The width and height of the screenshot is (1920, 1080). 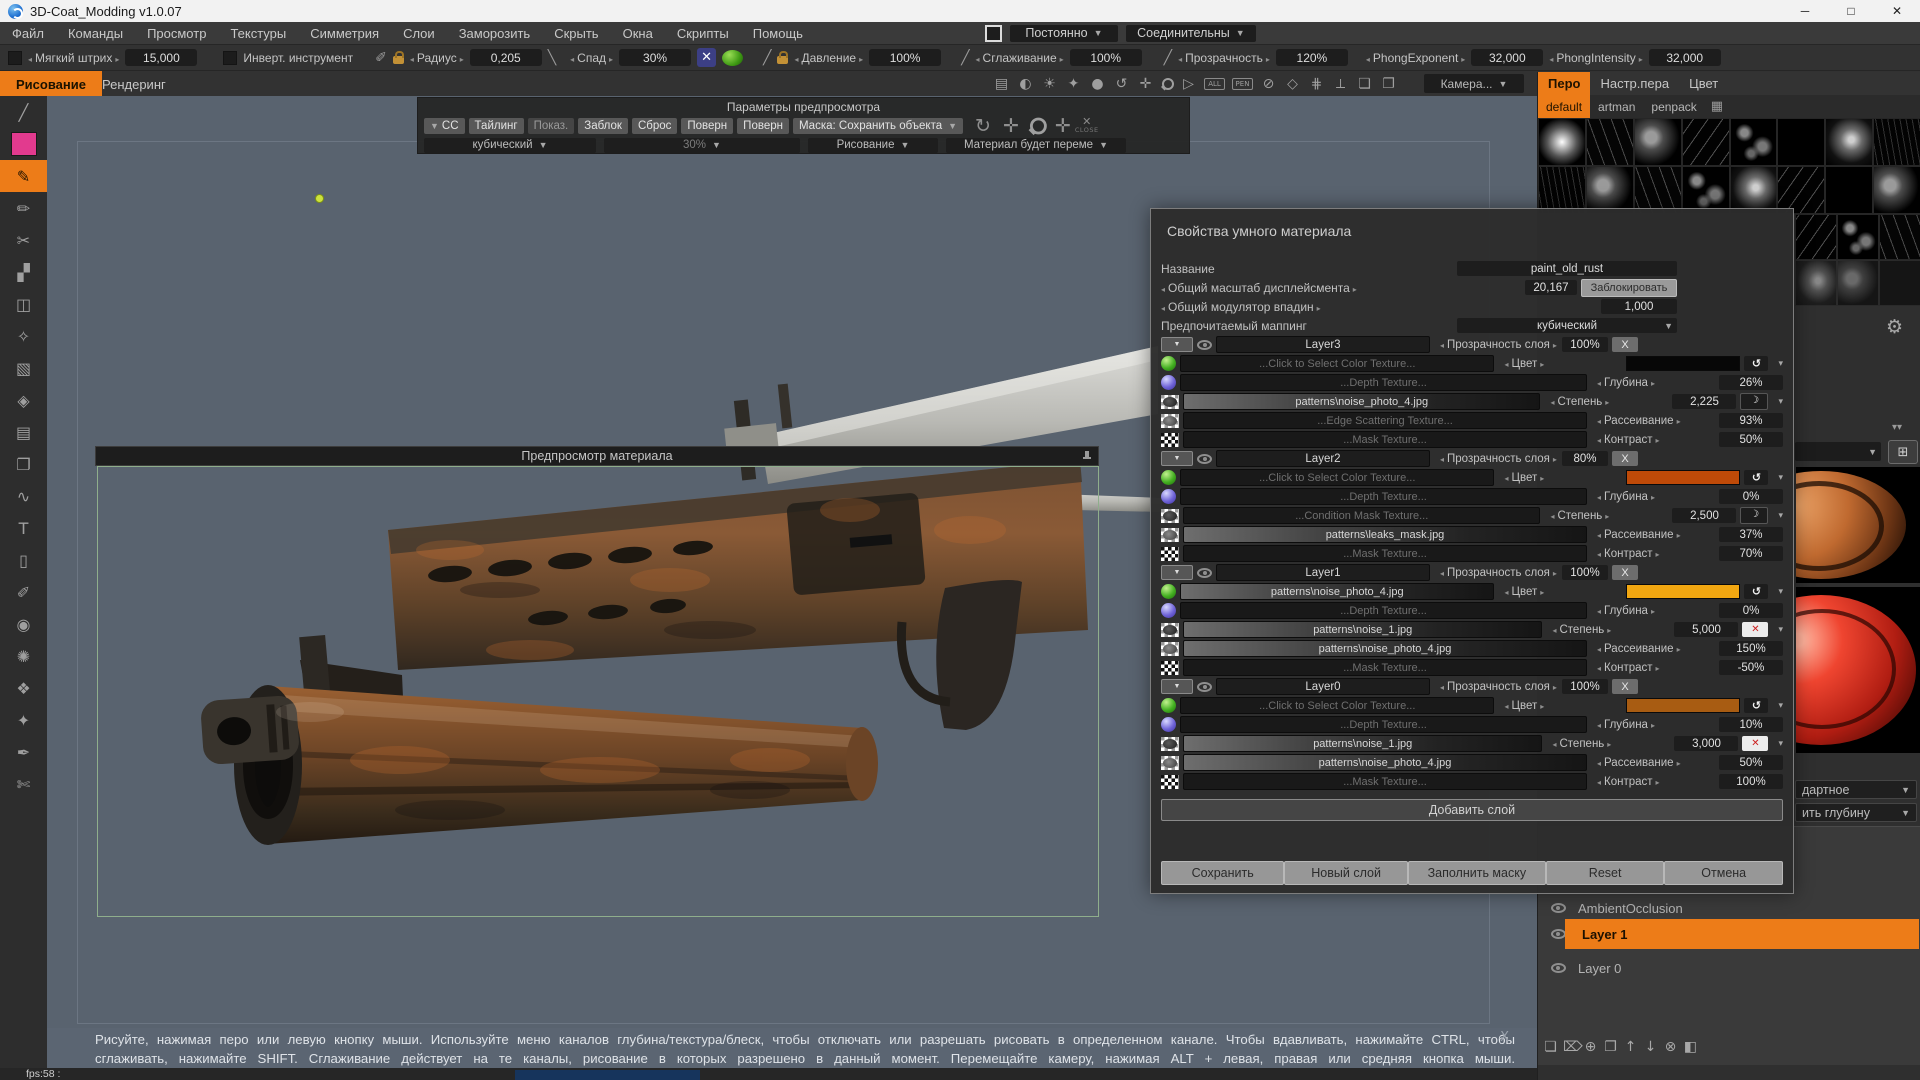 I want to click on depth-dropdown-partial: ить глубину ▼, so click(x=1856, y=812).